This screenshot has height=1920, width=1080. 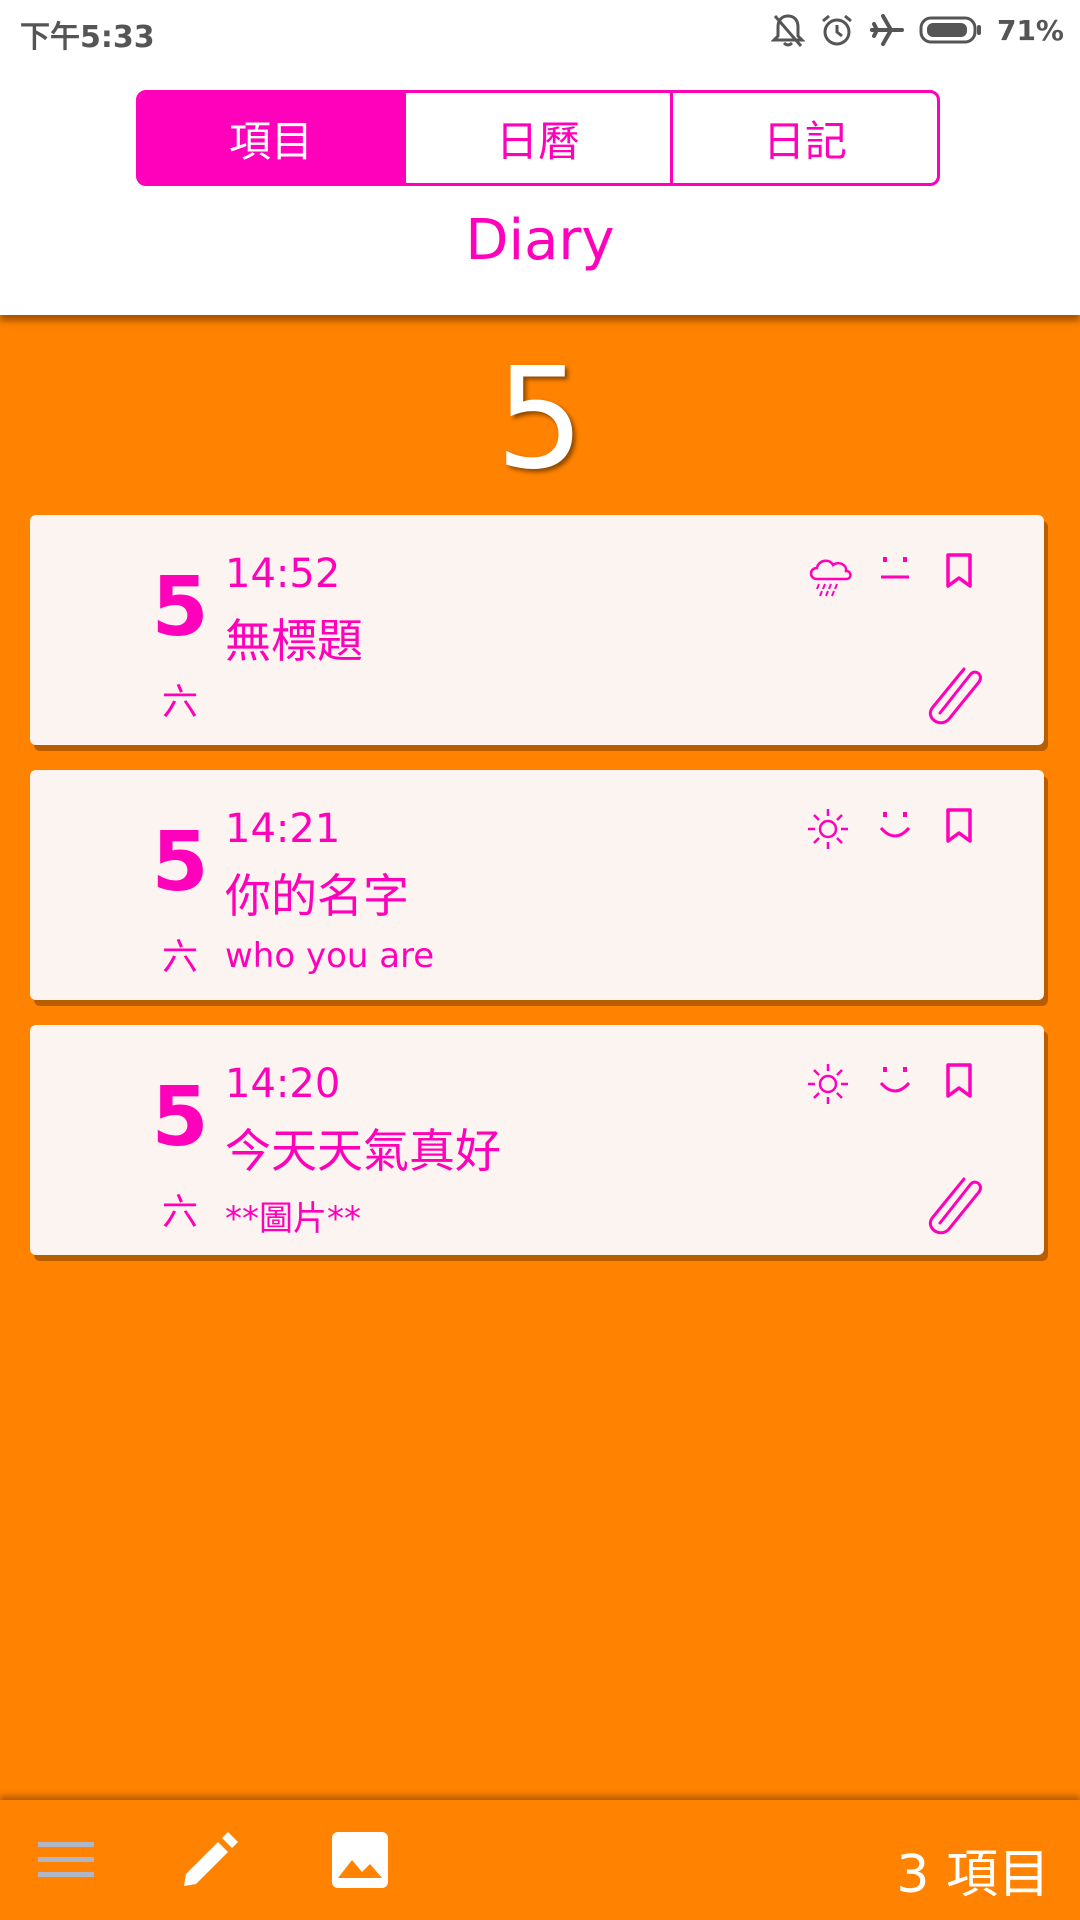 I want to click on header: 項目 日曆 日記 Diary, so click(x=540, y=187).